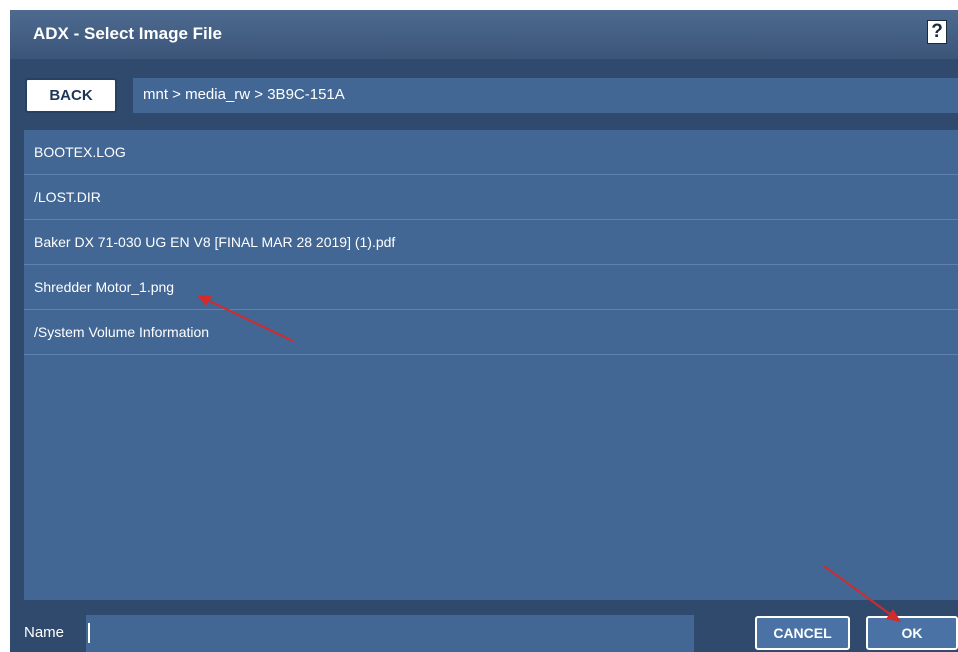 This screenshot has height=652, width=958. What do you see at coordinates (89, 633) in the screenshot?
I see `text-caret` at bounding box center [89, 633].